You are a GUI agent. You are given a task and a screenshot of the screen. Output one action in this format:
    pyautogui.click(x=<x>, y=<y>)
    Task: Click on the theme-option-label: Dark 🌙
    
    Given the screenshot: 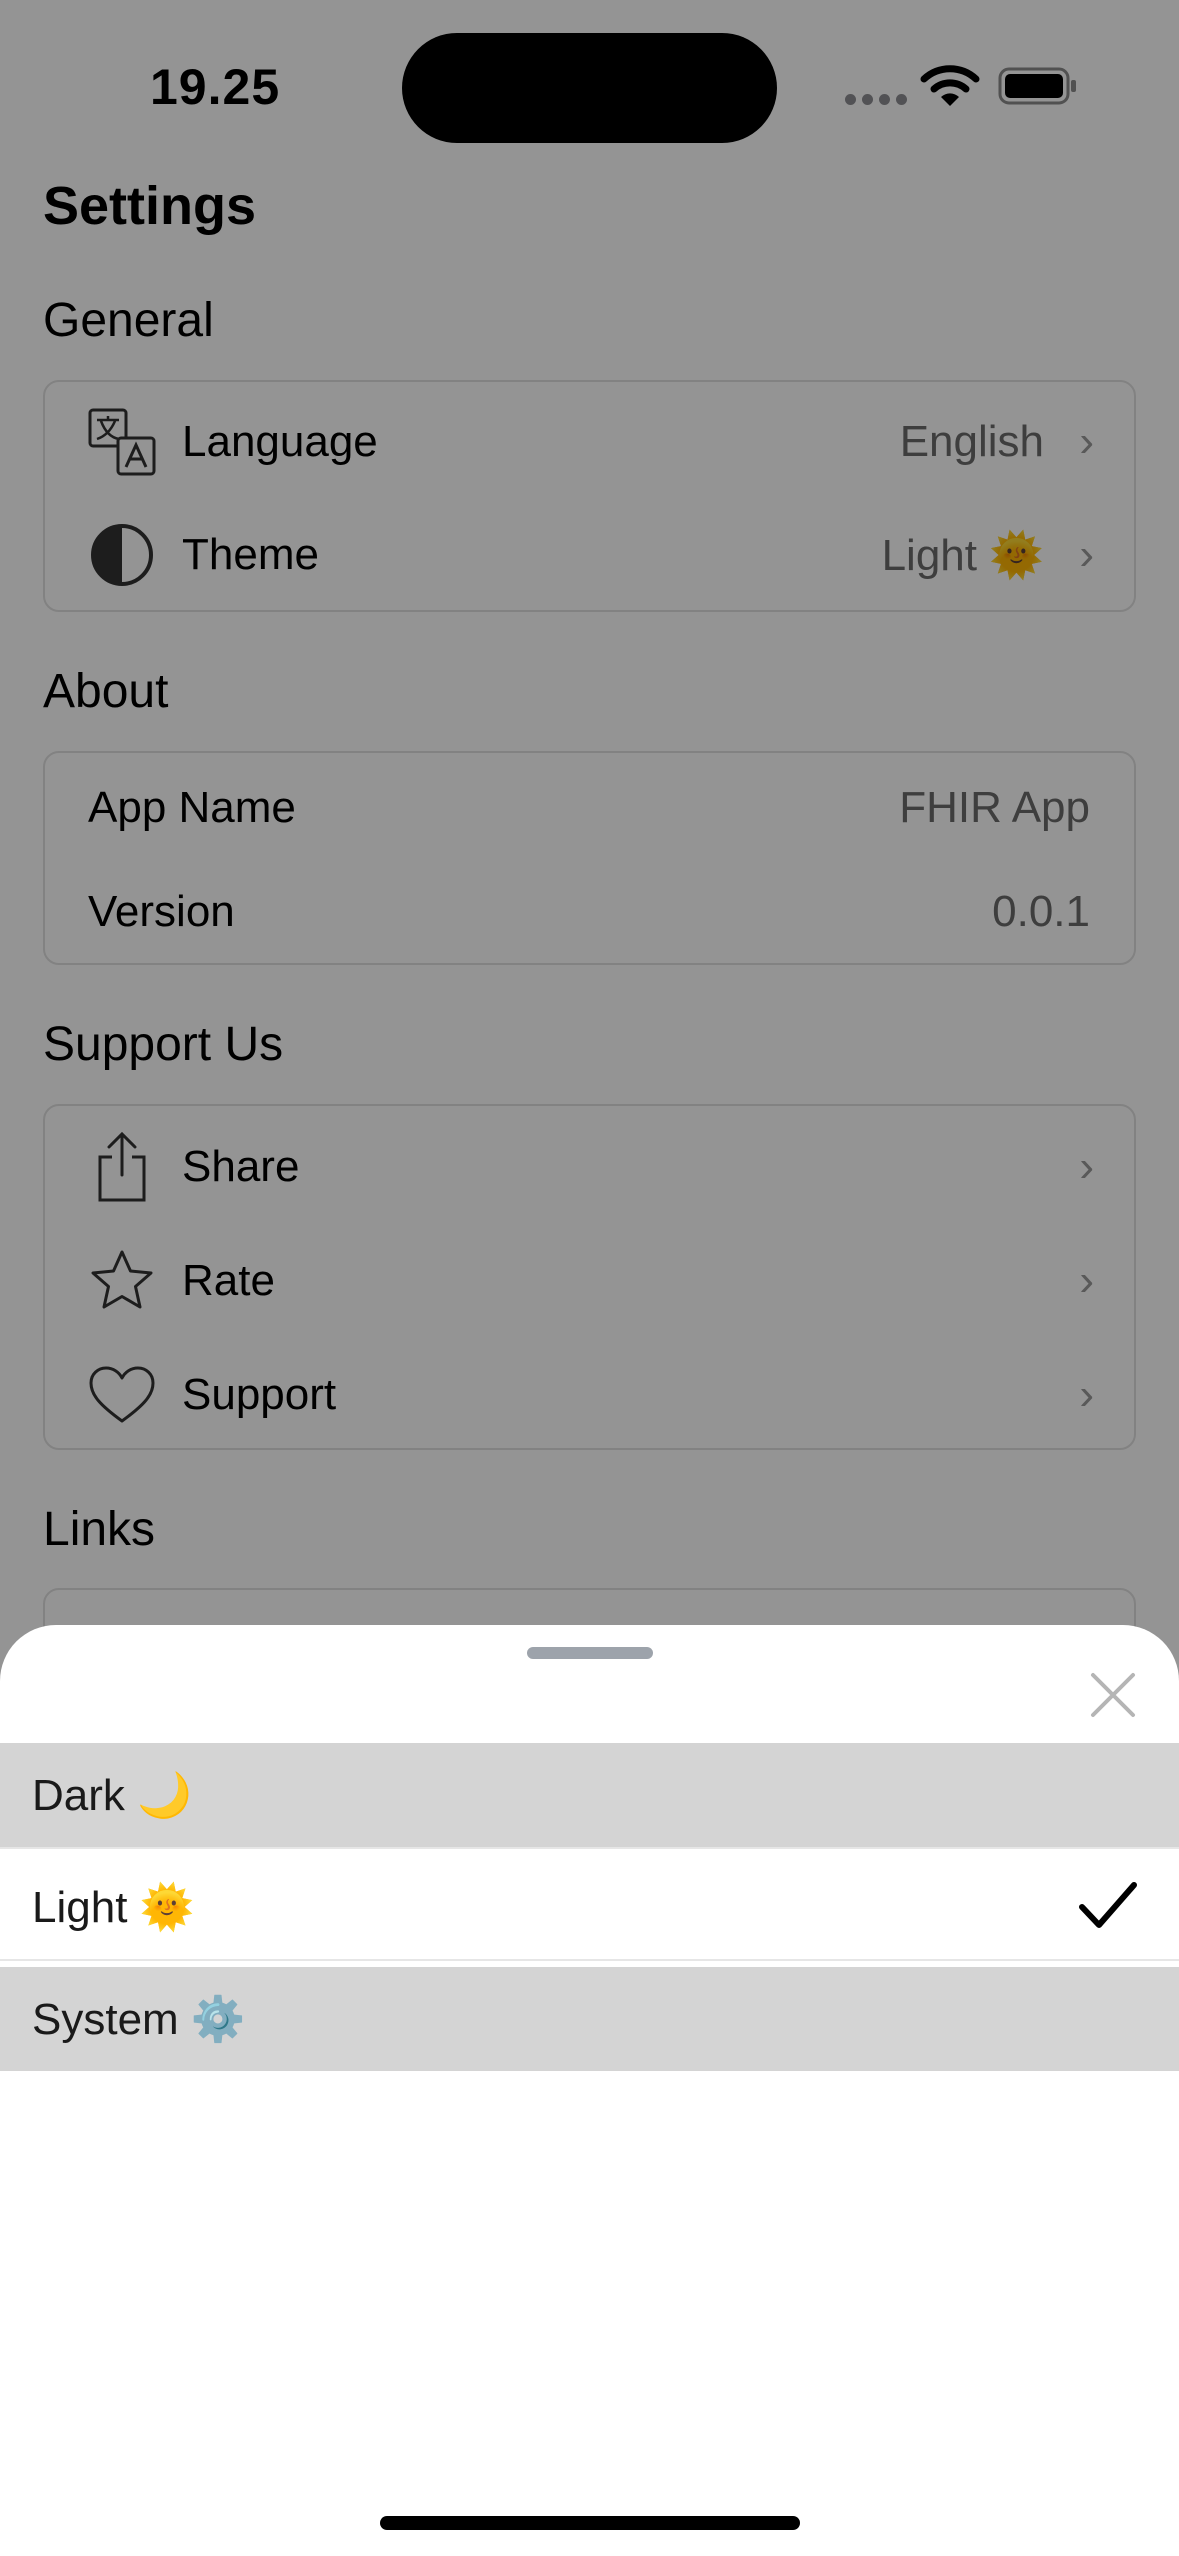 What is the action you would take?
    pyautogui.click(x=112, y=1795)
    